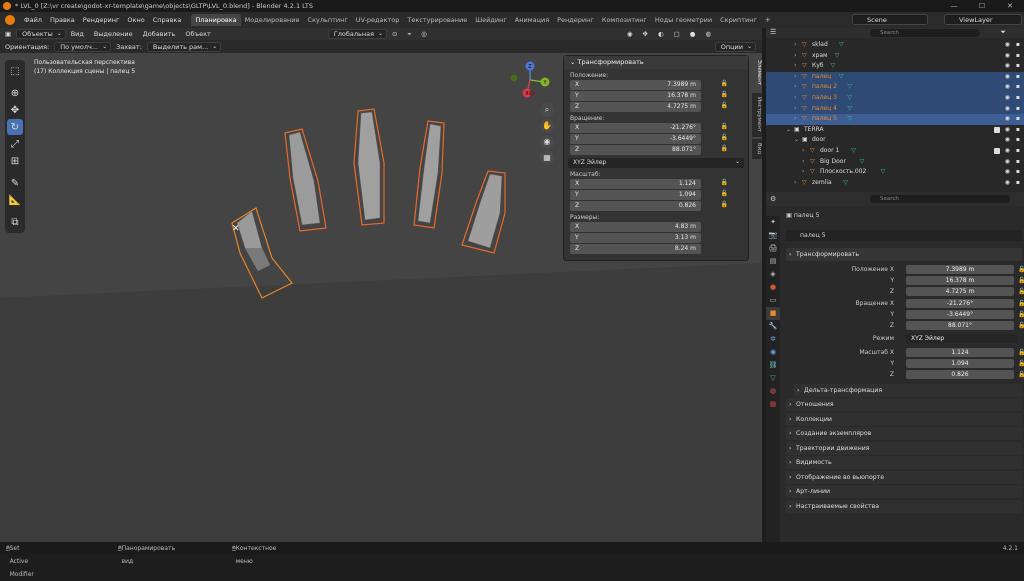  I want to click on rotation-mode-dropdown: XYZ Эйлер, so click(962, 338).